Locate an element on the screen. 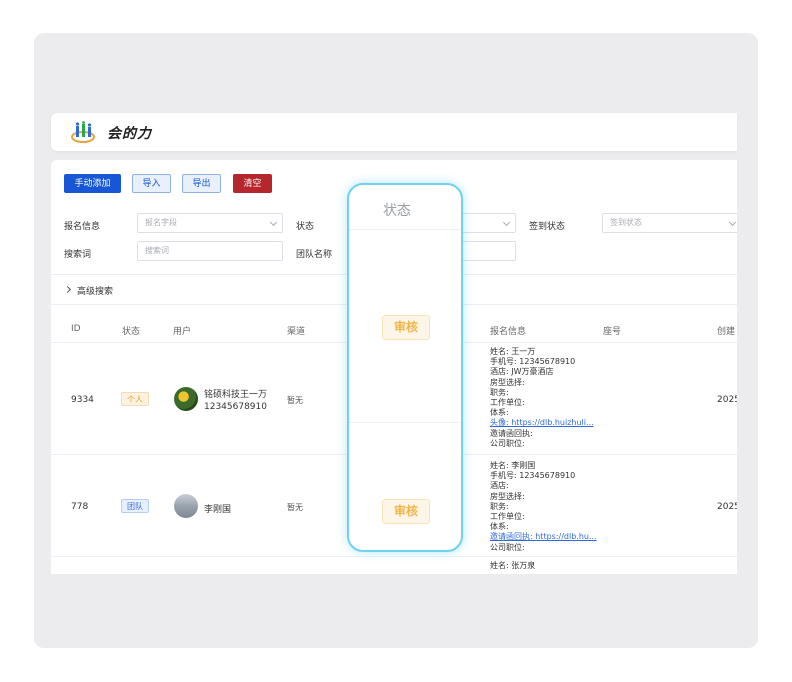 This screenshot has width=792, height=682. info-line: 酒店: is located at coordinates (499, 486).